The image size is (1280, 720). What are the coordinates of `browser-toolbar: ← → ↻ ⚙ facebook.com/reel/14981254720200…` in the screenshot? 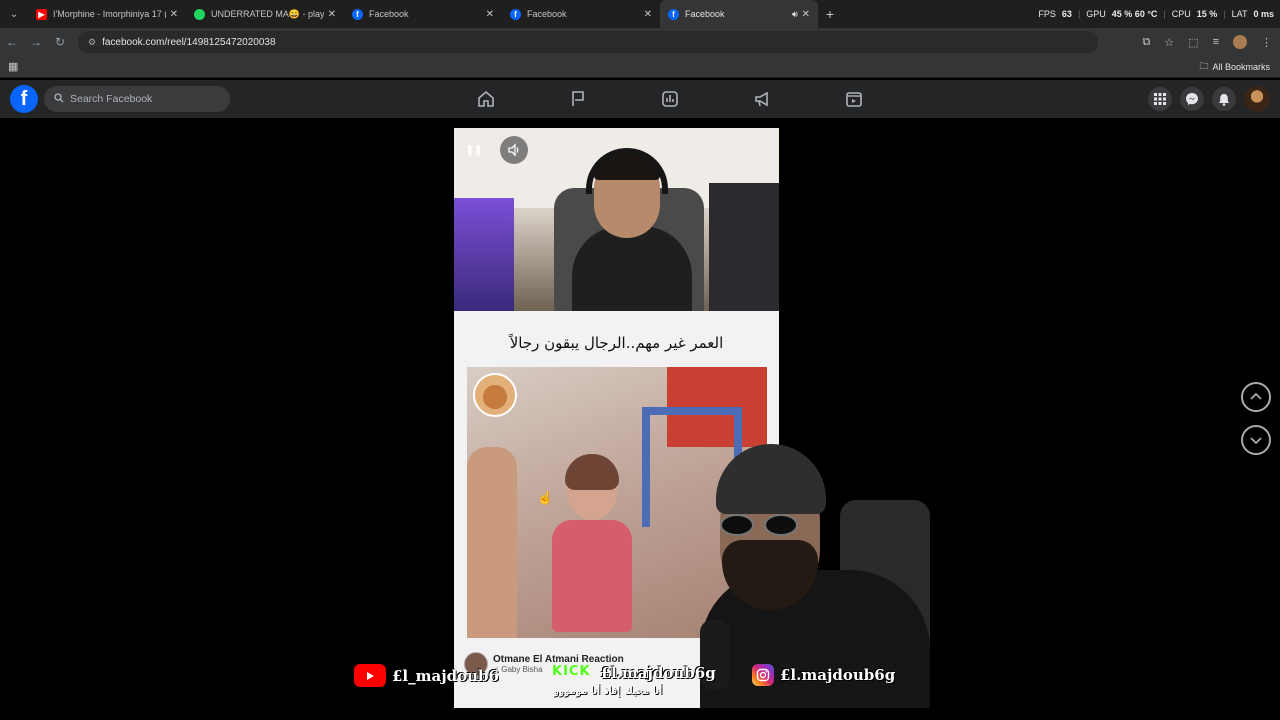 It's located at (640, 42).